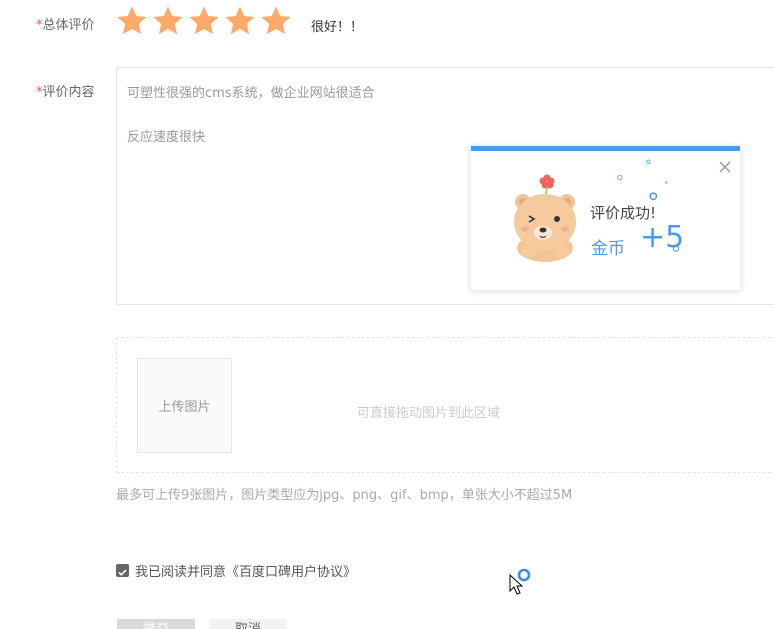 This screenshot has height=629, width=774. Describe the element at coordinates (608, 249) in the screenshot. I see `coin-label: 金币` at that location.